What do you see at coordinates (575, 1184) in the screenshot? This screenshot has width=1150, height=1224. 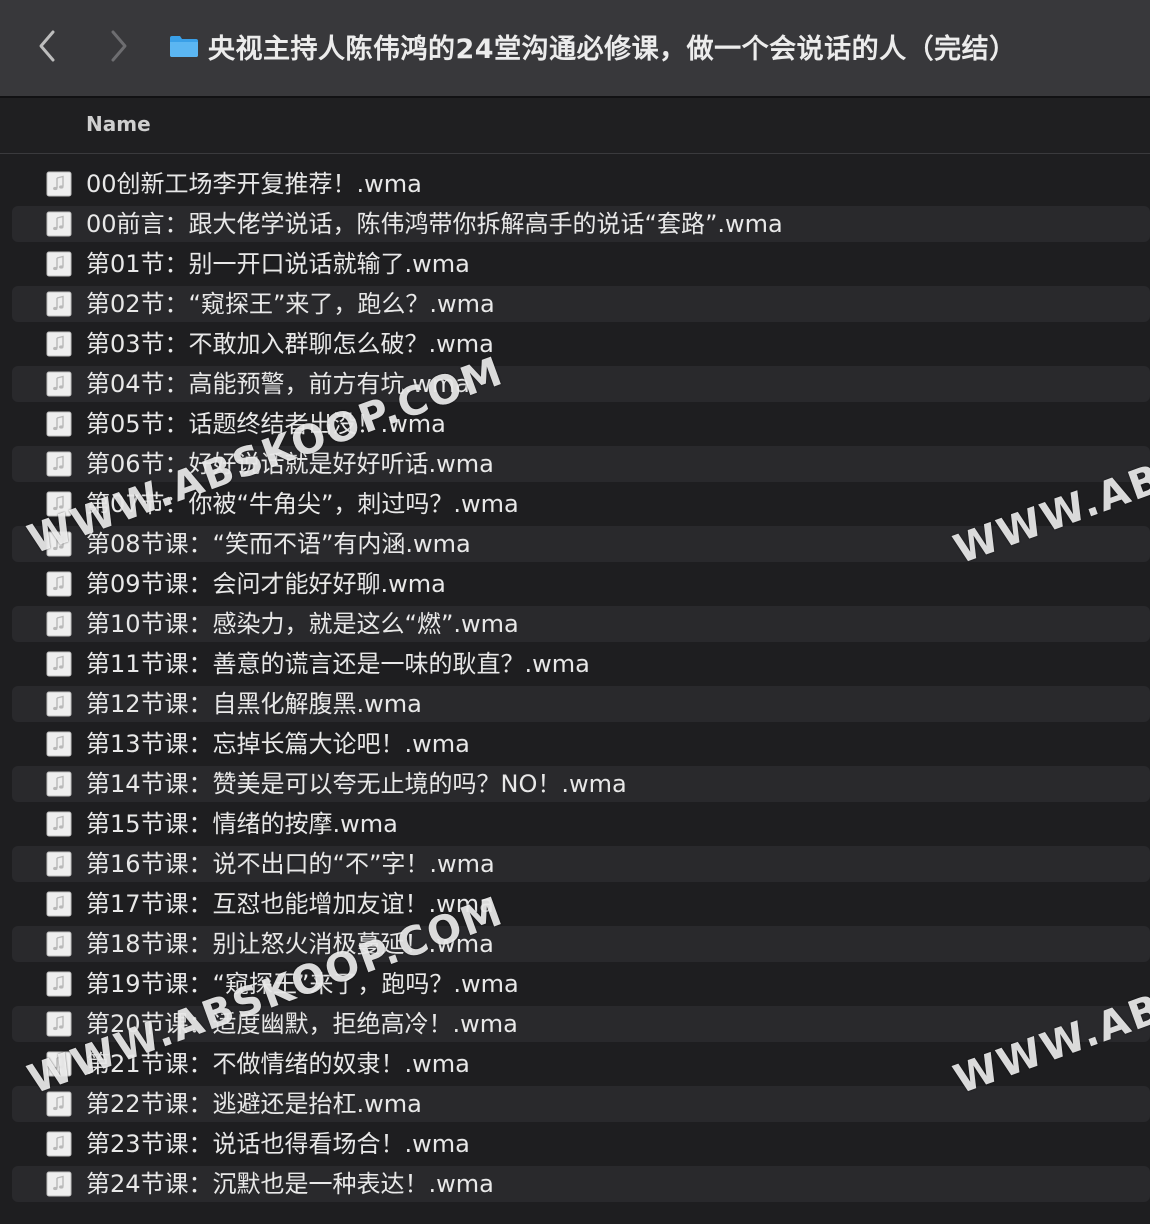 I see `file-row: 第24节课：沉默也是一种表达！.wma` at bounding box center [575, 1184].